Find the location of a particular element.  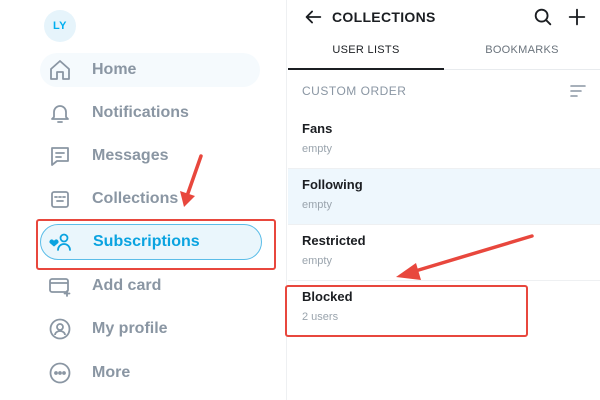

list-title: Fans is located at coordinates (317, 128).